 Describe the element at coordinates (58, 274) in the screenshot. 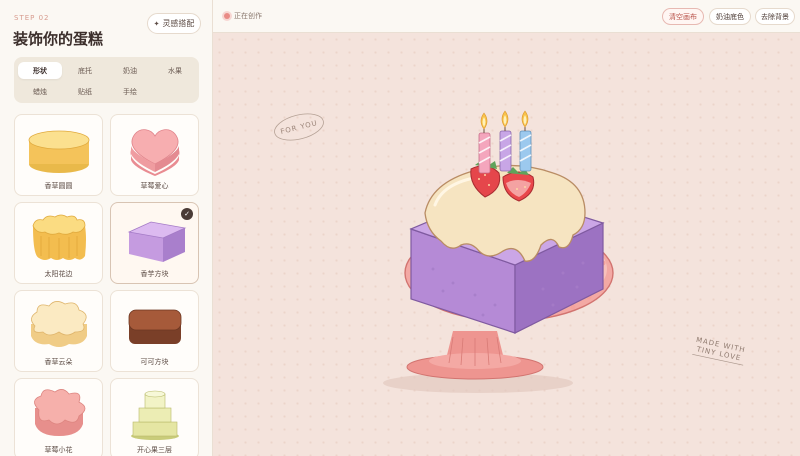

I see `shape-card-label: 太阳花边` at that location.